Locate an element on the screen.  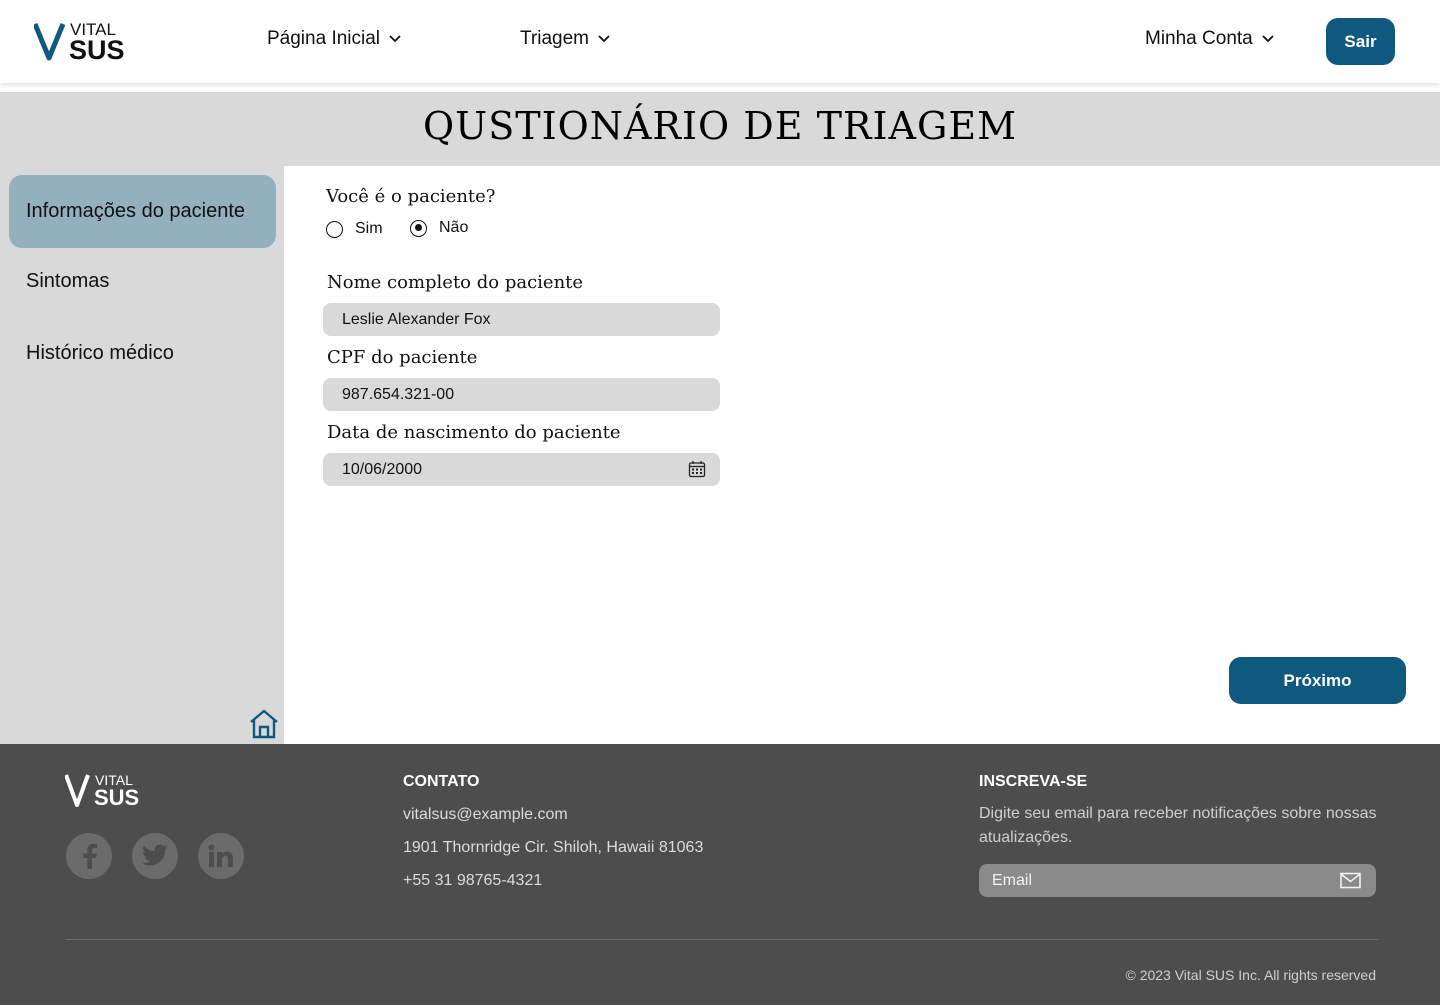
linkedin-icon is located at coordinates (220, 855).